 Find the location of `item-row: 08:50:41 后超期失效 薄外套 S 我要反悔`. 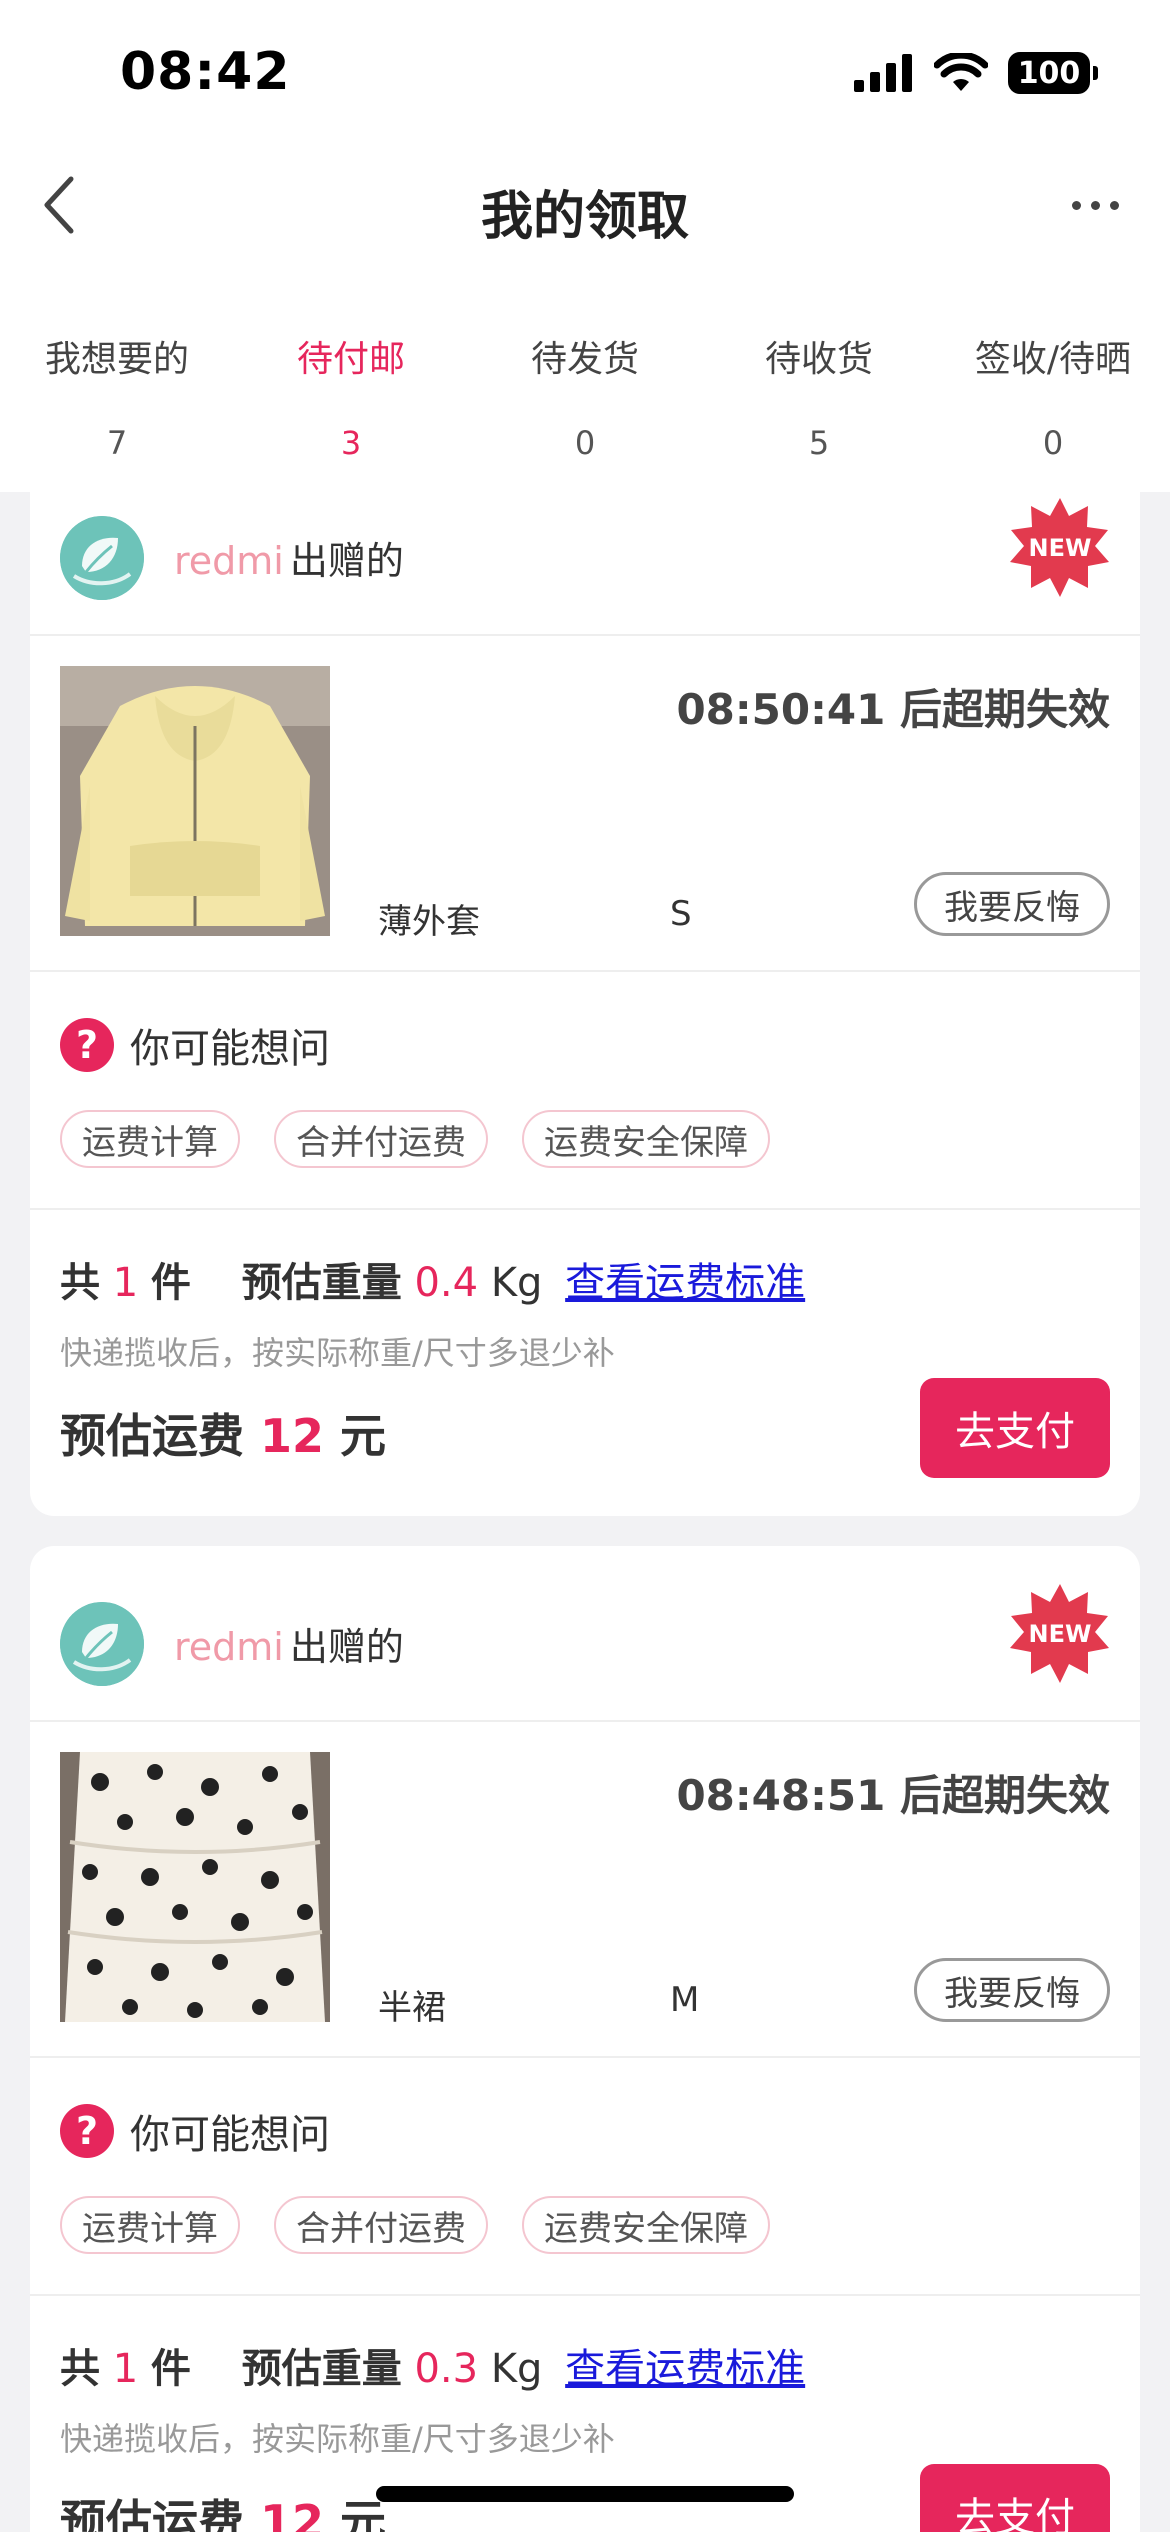

item-row: 08:50:41 后超期失效 薄外套 S 我要反悔 is located at coordinates (585, 804).